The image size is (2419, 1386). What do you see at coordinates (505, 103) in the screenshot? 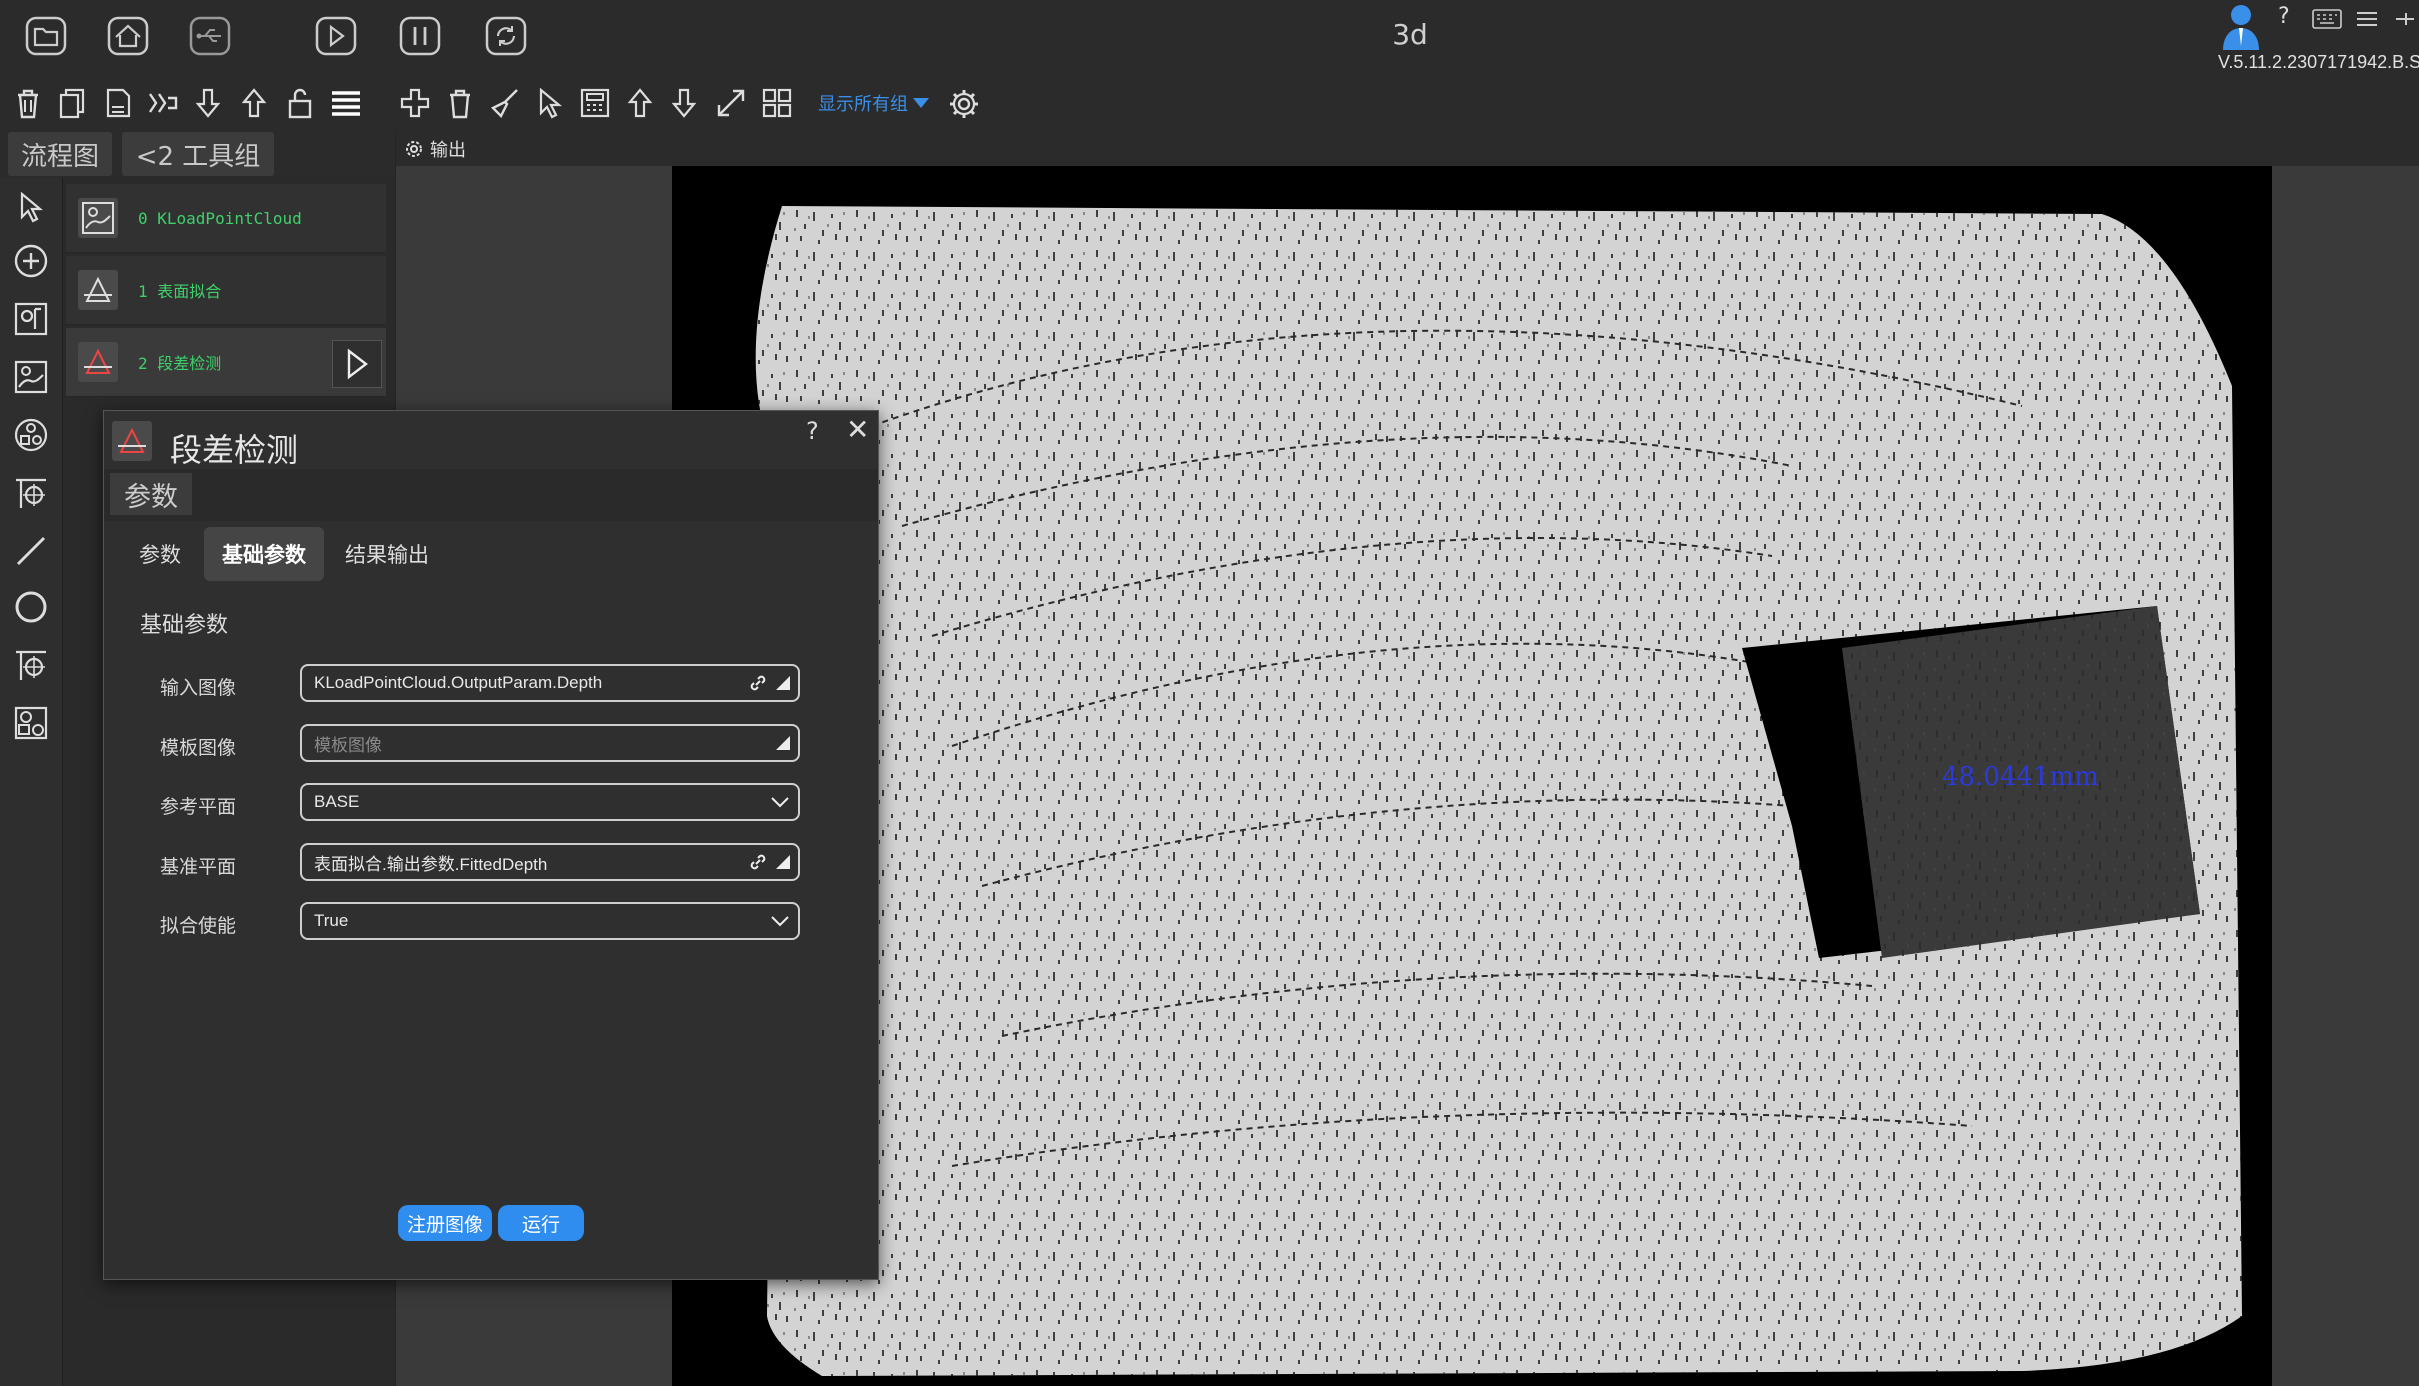
I see `broom-icon` at bounding box center [505, 103].